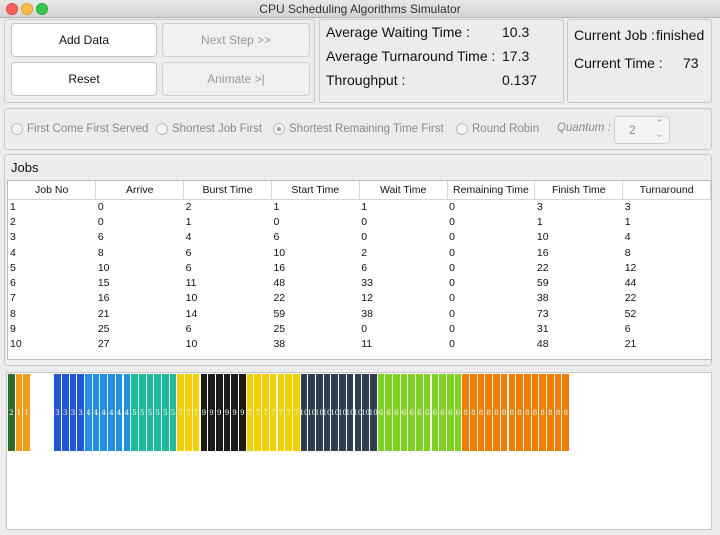 Image resolution: width=720 pixels, height=535 pixels. What do you see at coordinates (359, 313) in the screenshot?
I see `table-row: 8 21 14 59 38 0 73 52` at bounding box center [359, 313].